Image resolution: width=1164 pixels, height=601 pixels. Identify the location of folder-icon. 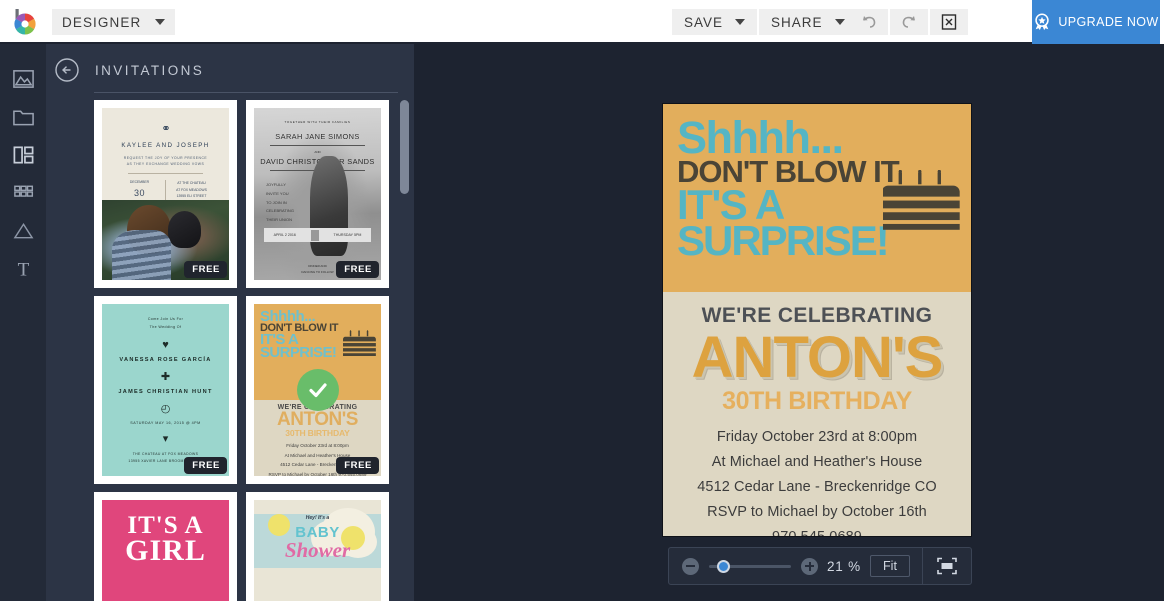
(23, 118).